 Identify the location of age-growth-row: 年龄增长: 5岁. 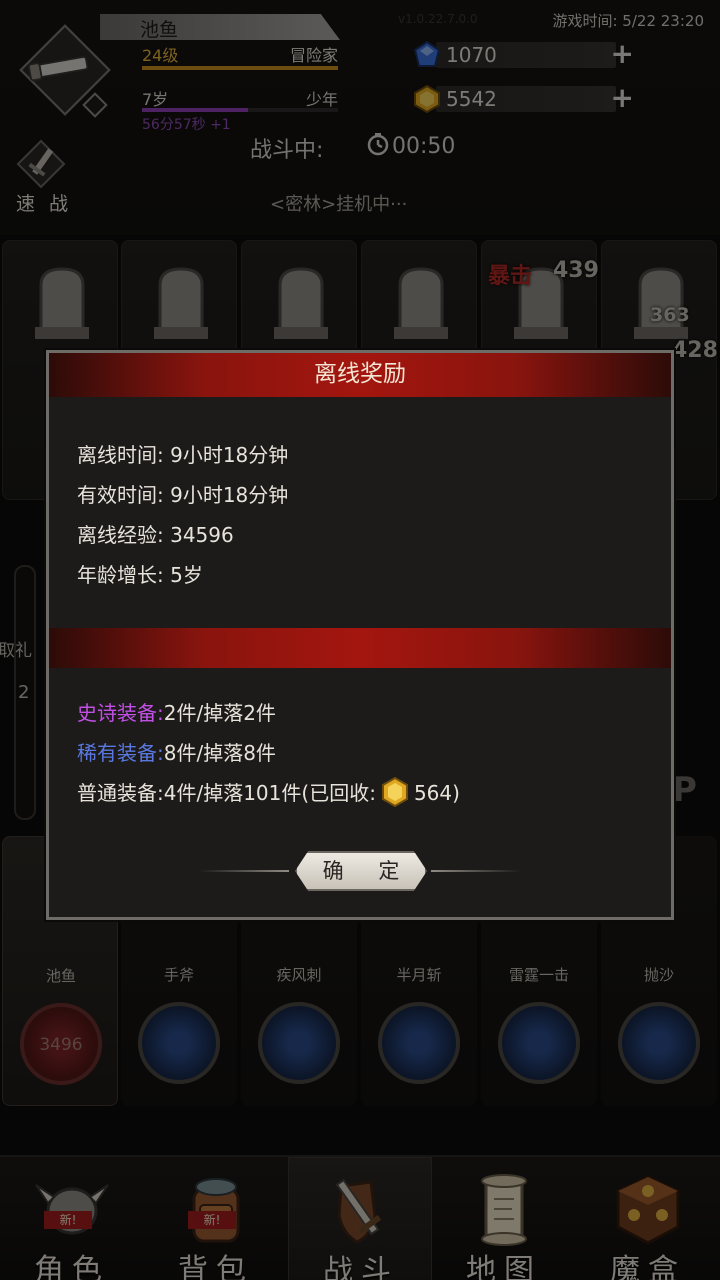
(140, 573).